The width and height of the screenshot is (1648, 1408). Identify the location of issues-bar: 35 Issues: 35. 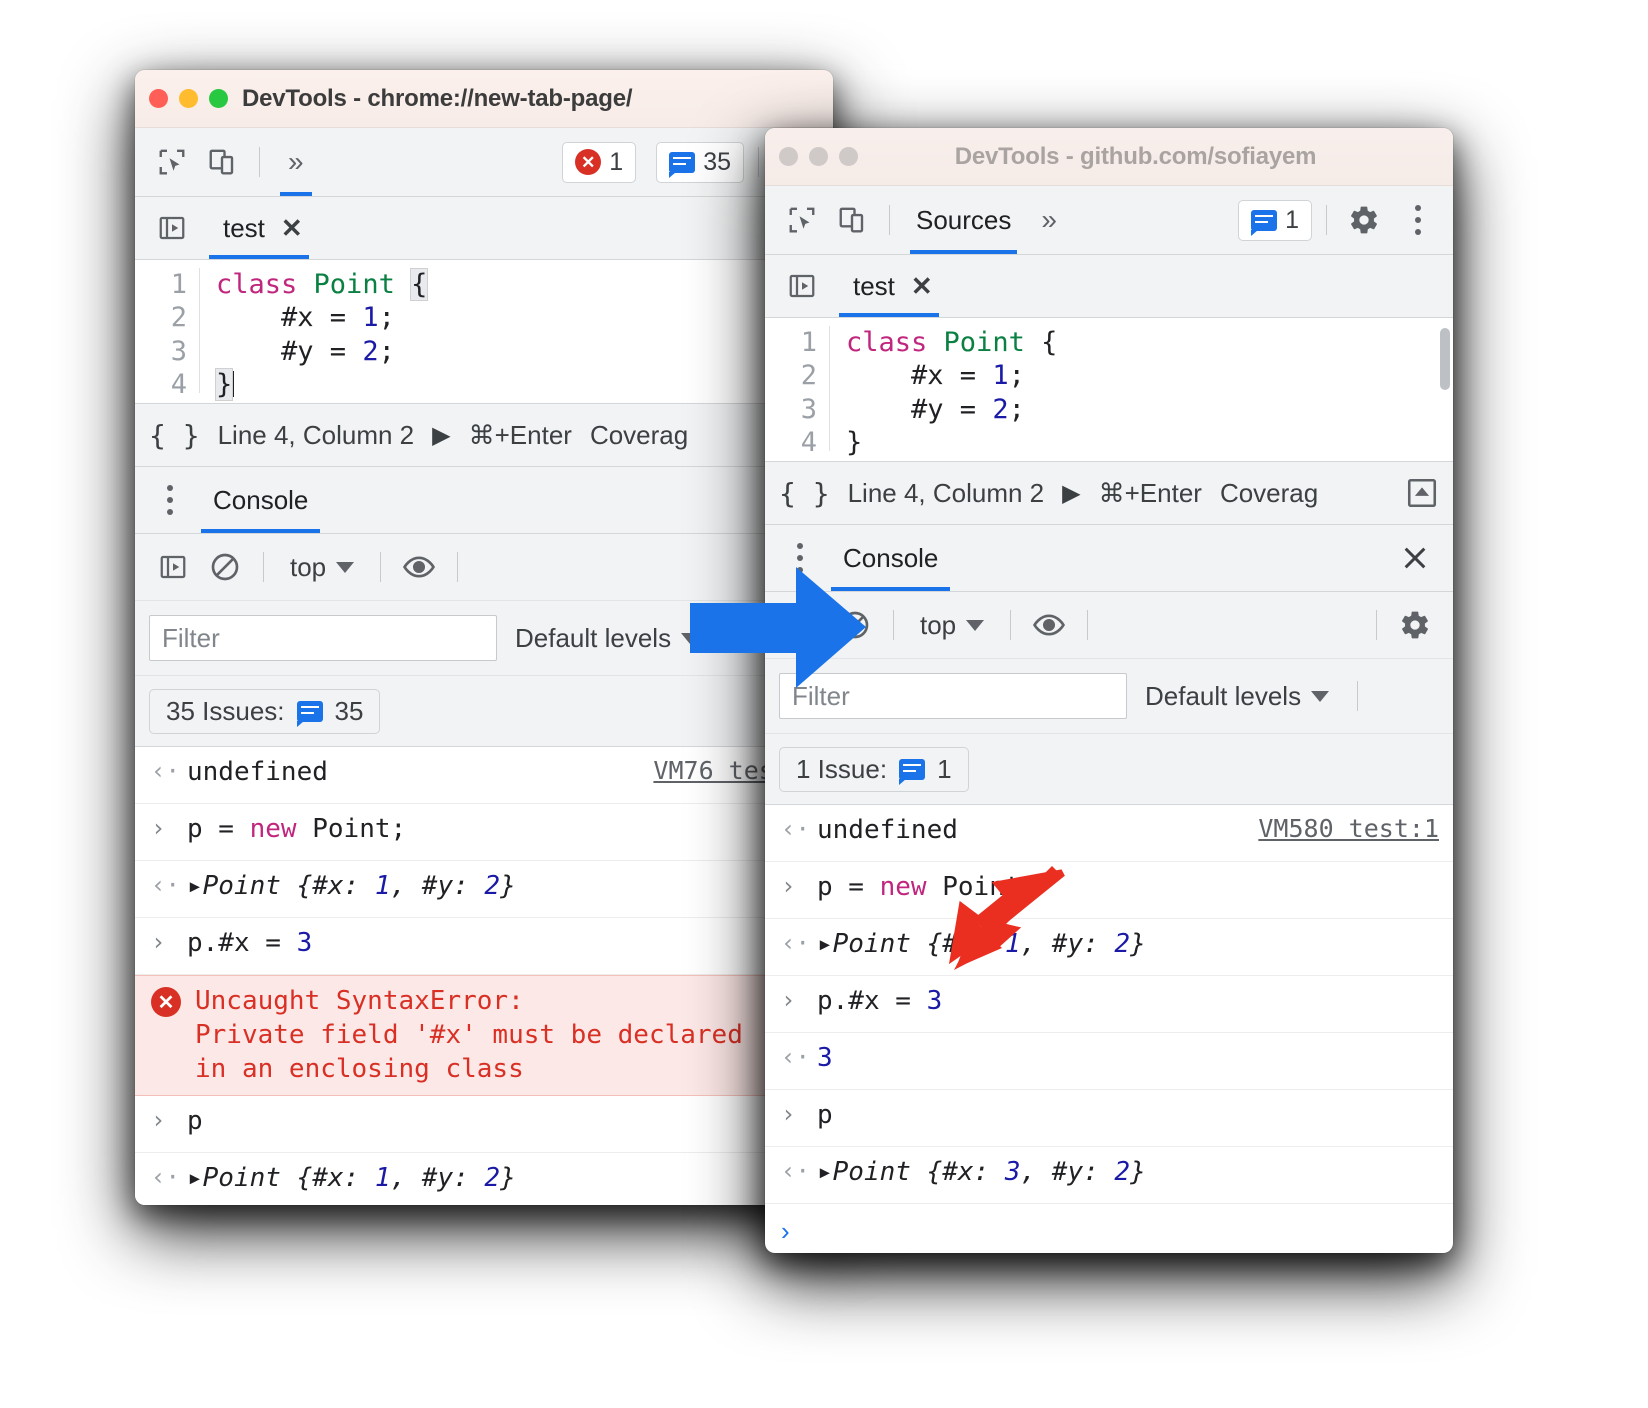
(265, 711).